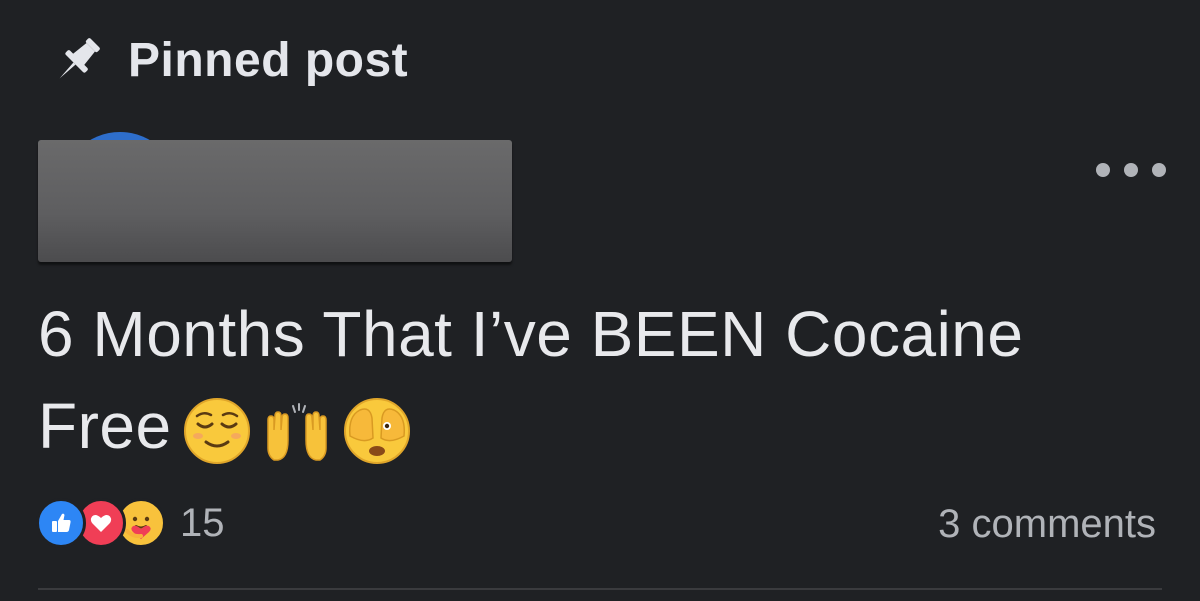 This screenshot has width=1200, height=601. What do you see at coordinates (202, 522) in the screenshot?
I see `reaction-count: 15` at bounding box center [202, 522].